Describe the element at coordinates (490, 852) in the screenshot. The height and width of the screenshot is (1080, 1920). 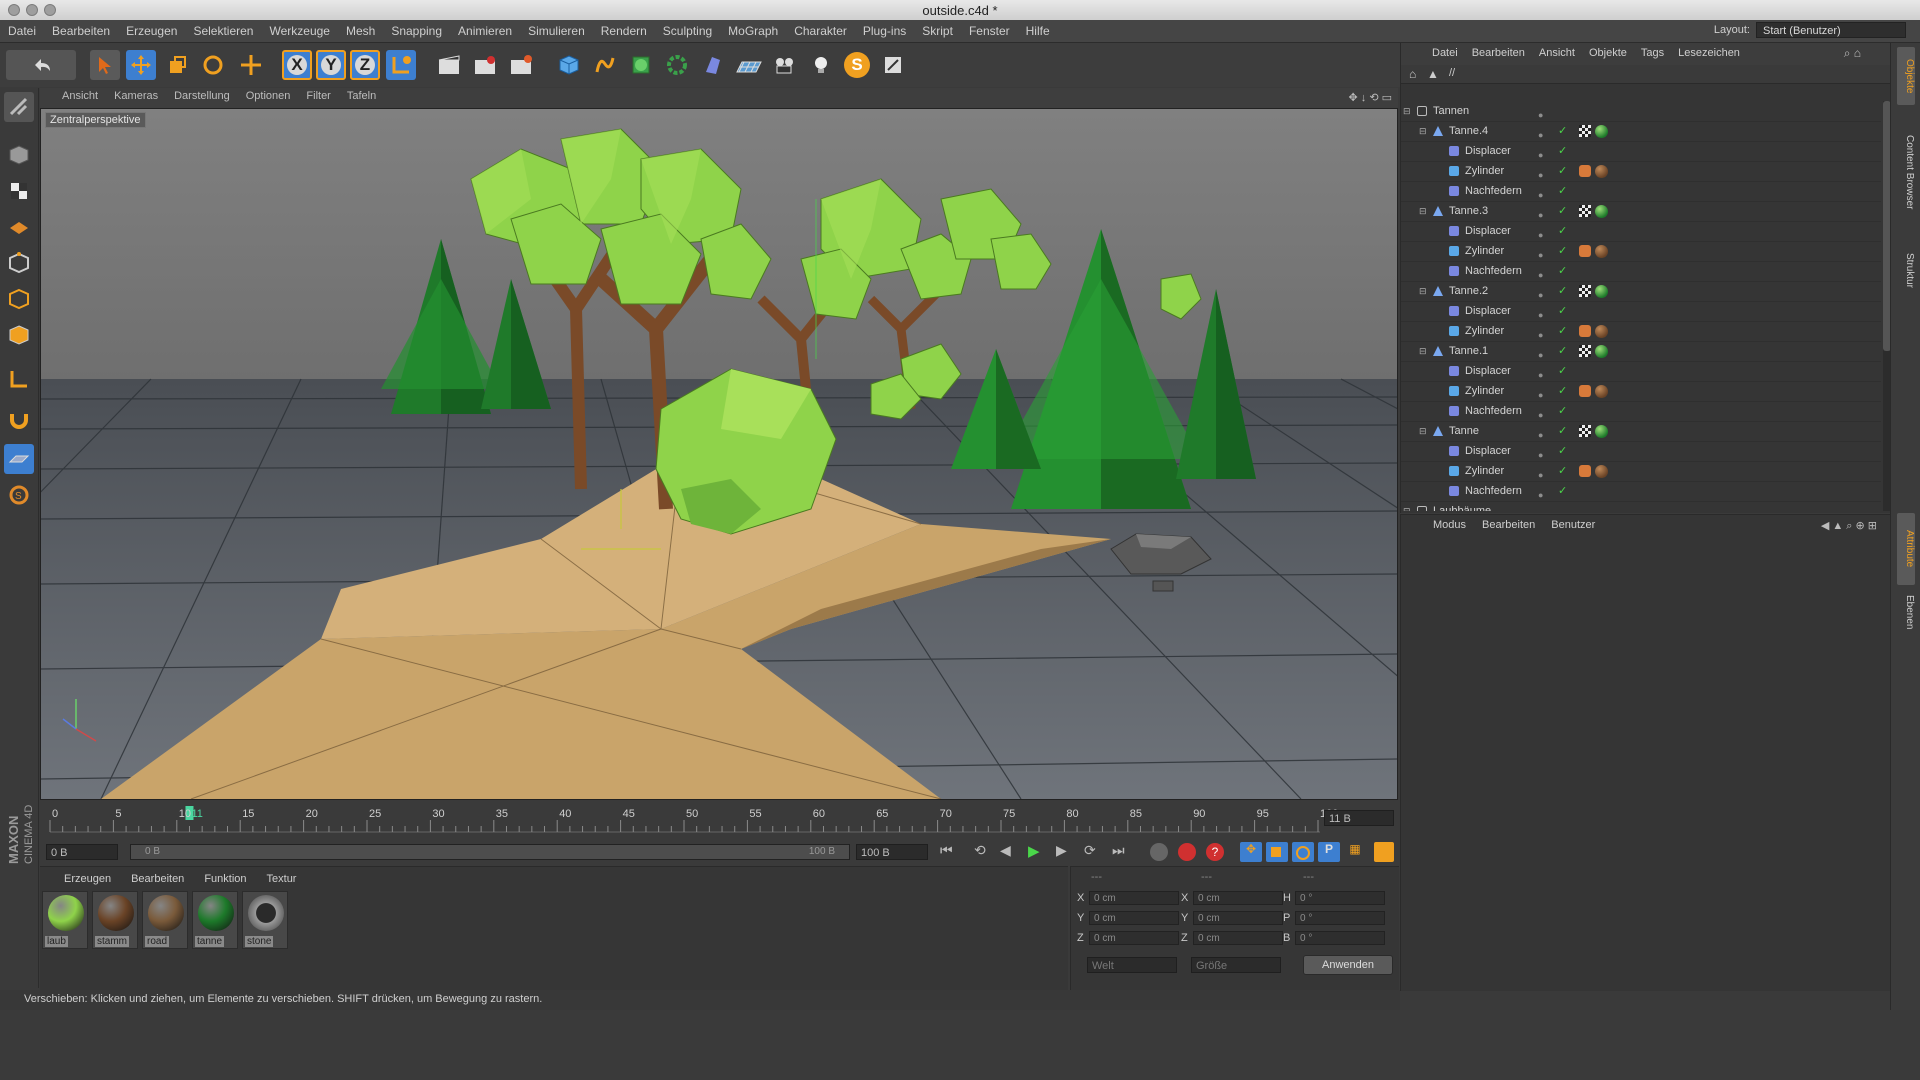
I see `preview-range-slider: 0 B 100 B` at that location.